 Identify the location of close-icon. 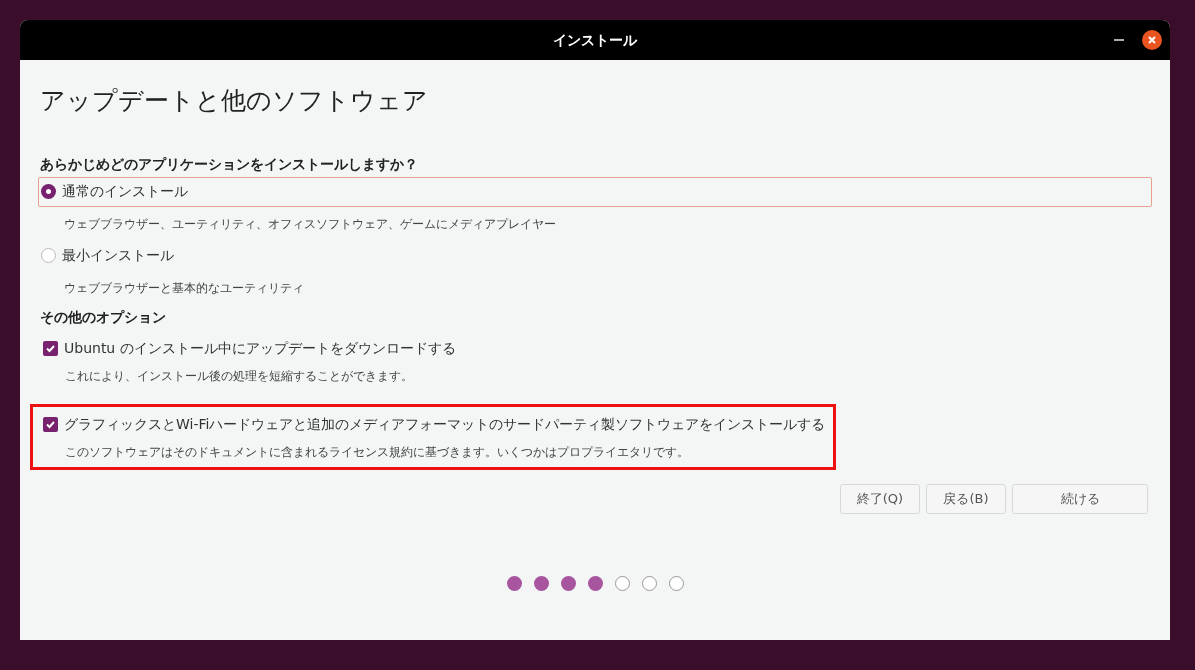
(1152, 40).